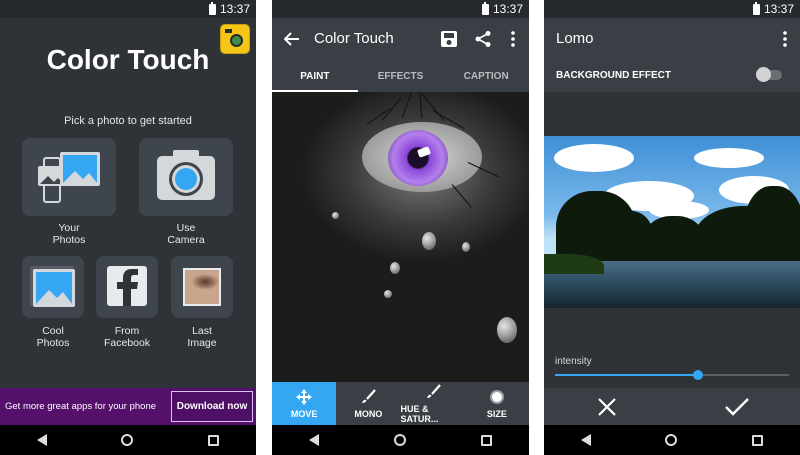  Describe the element at coordinates (607, 407) in the screenshot. I see `cancel-icon` at that location.